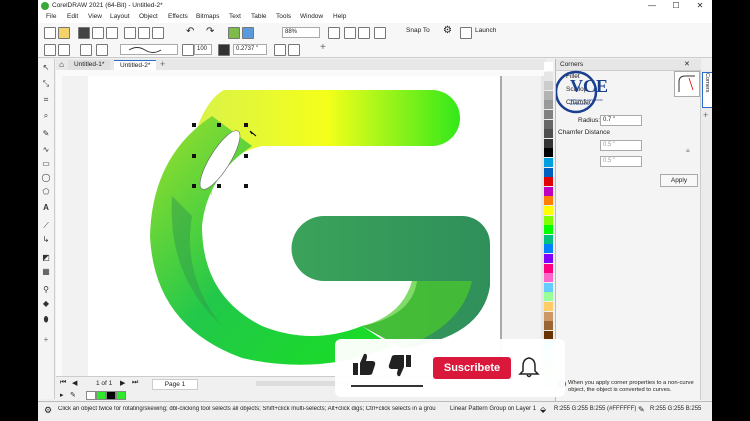 The image size is (750, 421). Describe the element at coordinates (162, 64) in the screenshot. I see `new-tab-icon: +` at that location.